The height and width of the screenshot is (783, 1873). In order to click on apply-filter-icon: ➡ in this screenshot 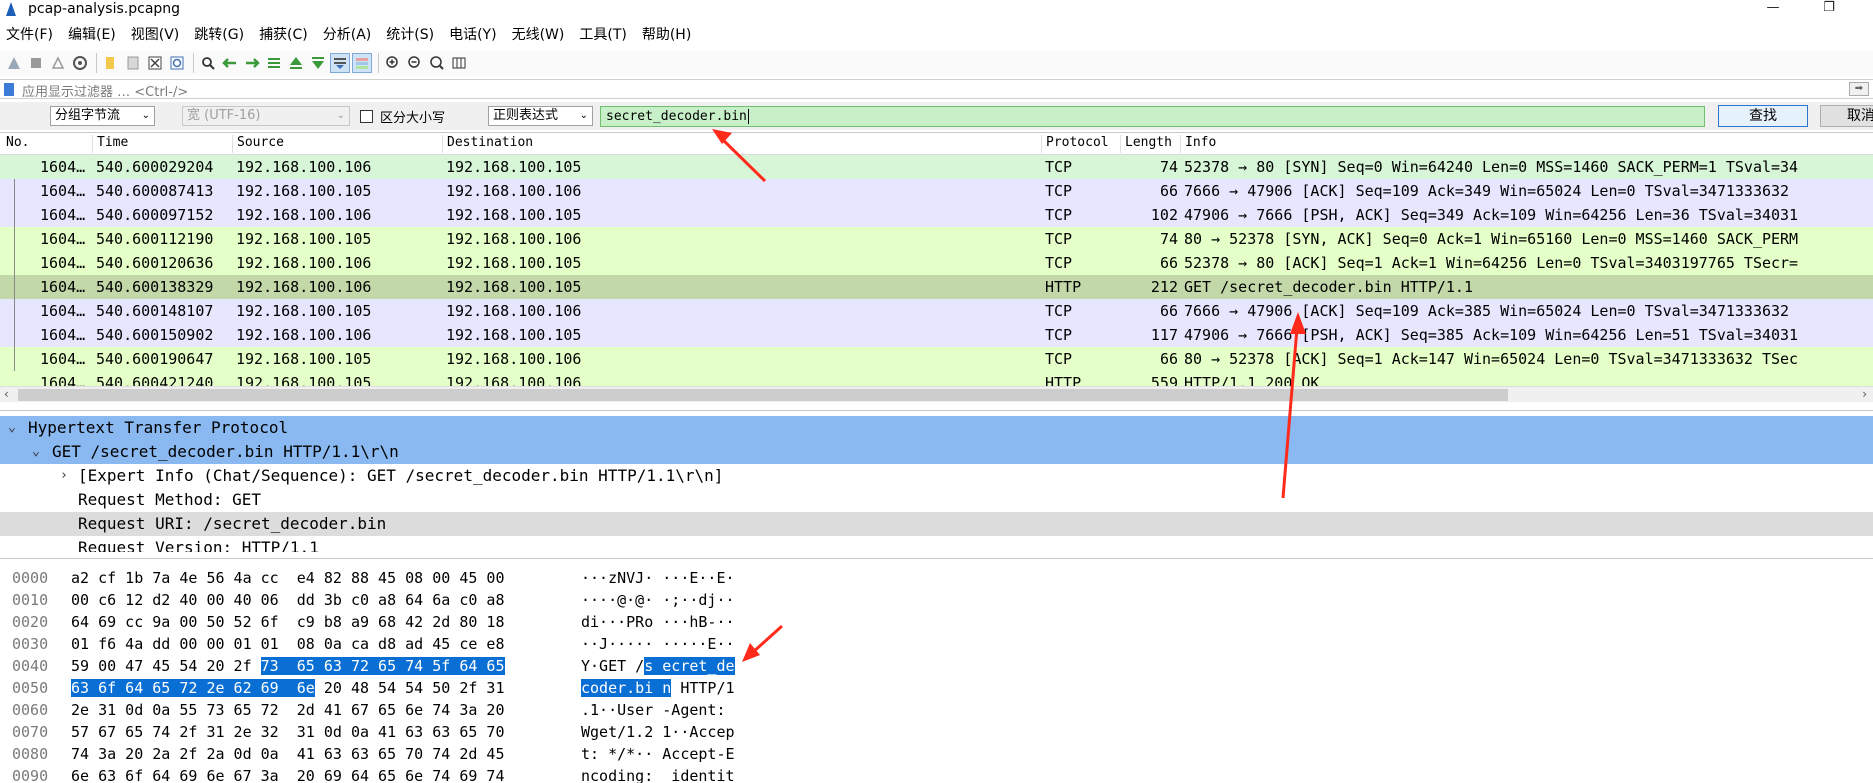, I will do `click(1859, 89)`.